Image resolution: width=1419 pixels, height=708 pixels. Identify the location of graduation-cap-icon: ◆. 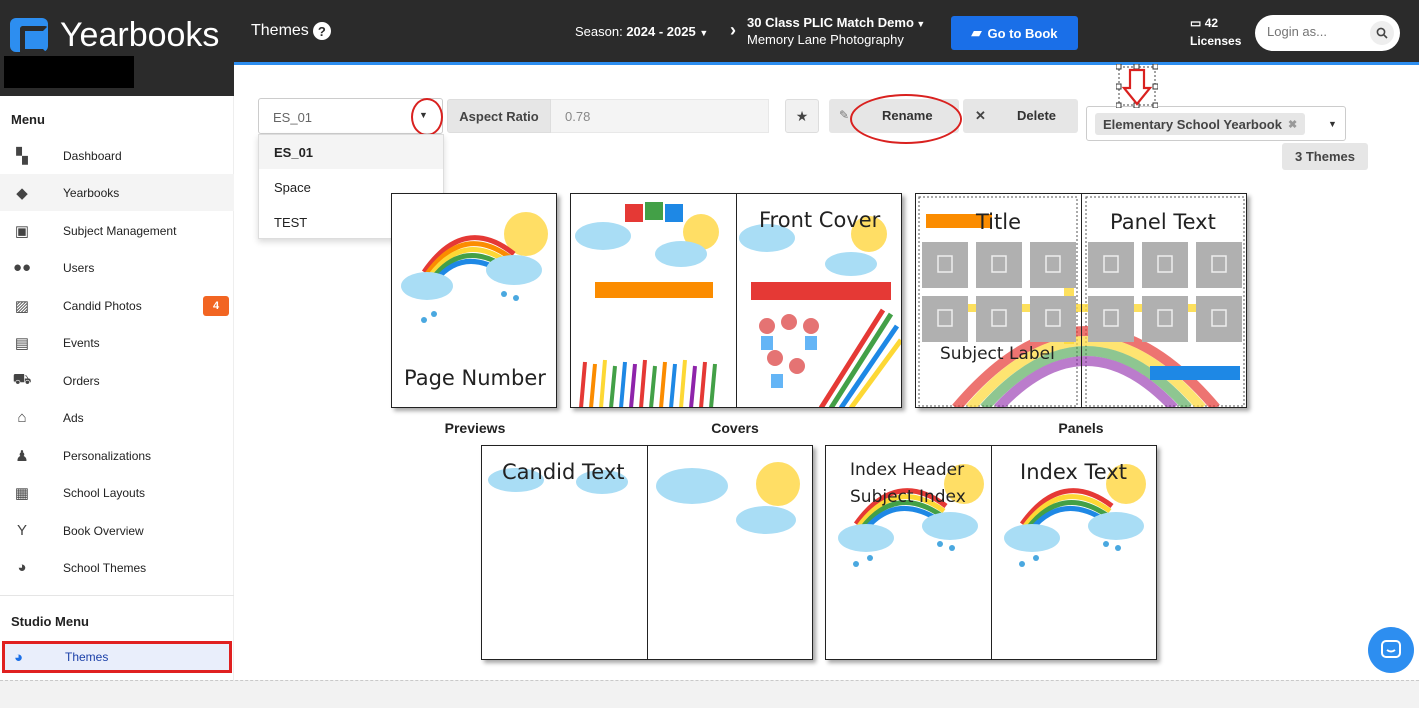
(22, 193).